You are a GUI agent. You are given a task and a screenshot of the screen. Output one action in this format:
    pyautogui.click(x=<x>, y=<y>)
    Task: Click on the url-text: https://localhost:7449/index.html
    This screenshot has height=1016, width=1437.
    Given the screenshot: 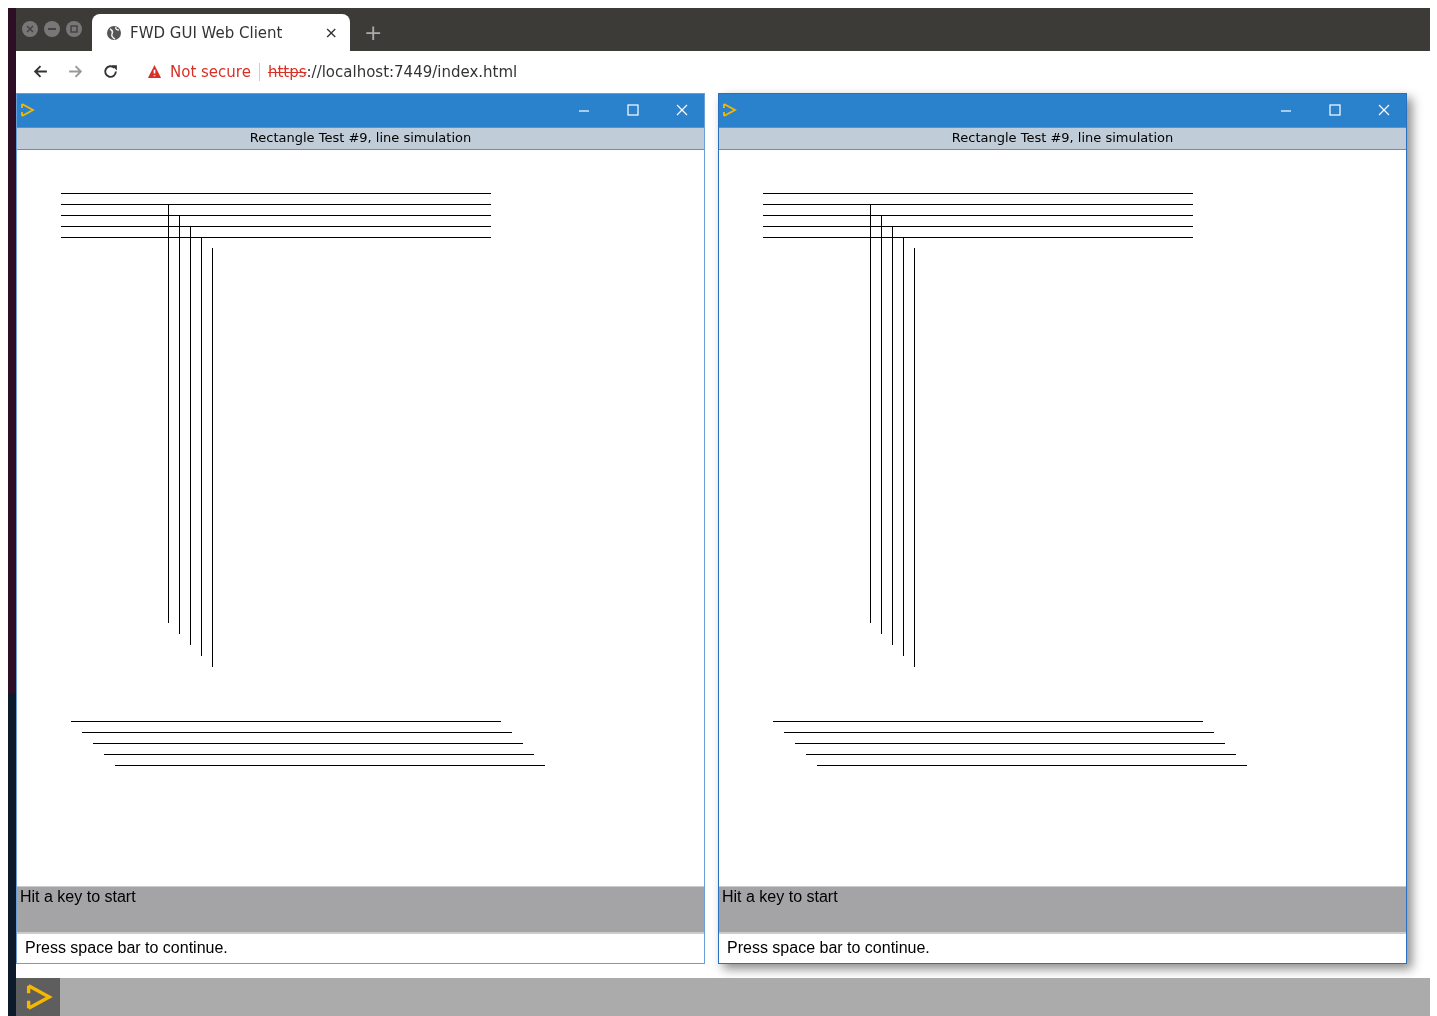 What is the action you would take?
    pyautogui.click(x=392, y=71)
    